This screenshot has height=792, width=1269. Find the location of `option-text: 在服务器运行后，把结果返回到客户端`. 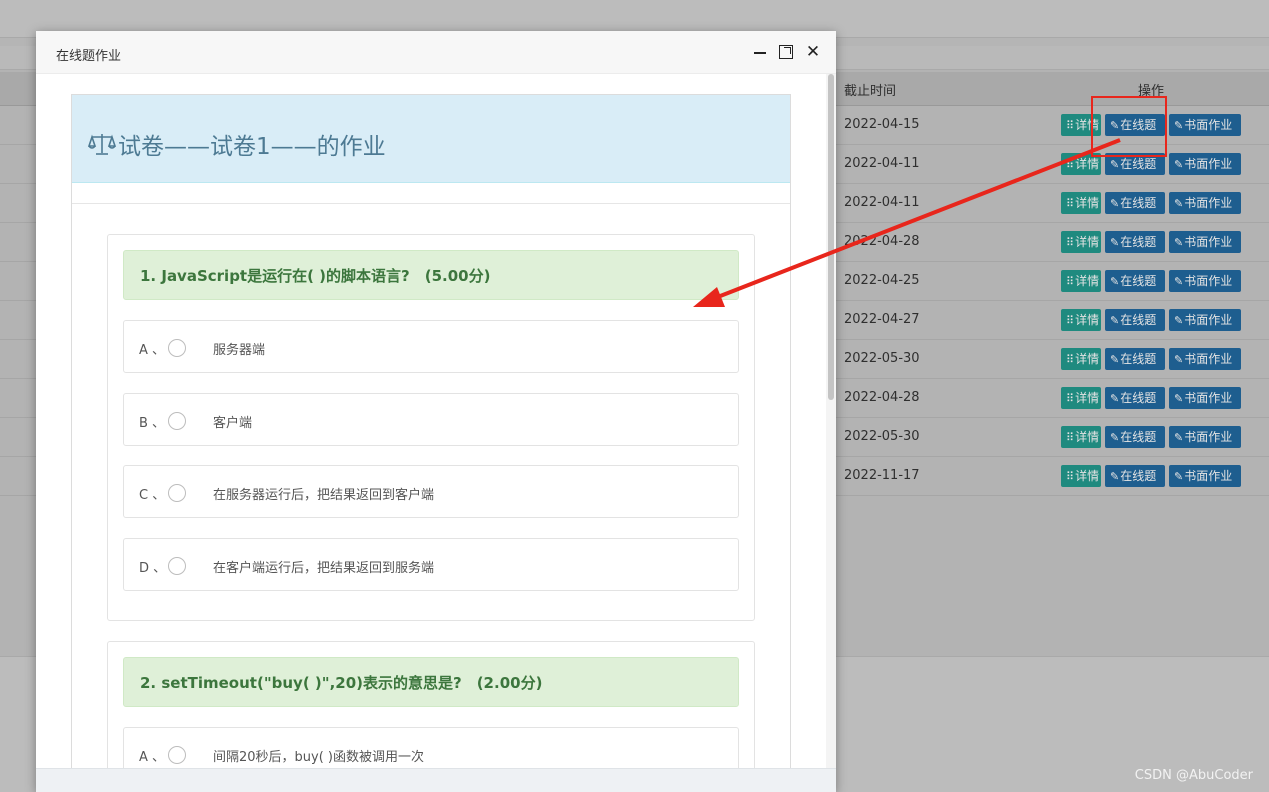

option-text: 在服务器运行后，把结果返回到客户端 is located at coordinates (324, 495).